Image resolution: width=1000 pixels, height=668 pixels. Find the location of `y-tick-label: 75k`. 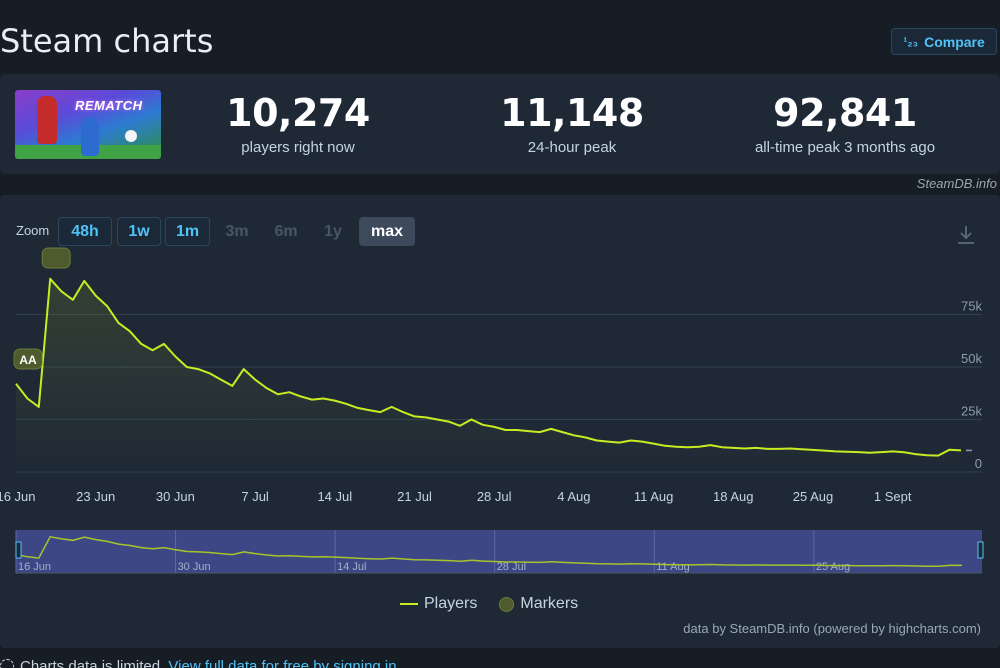

y-tick-label: 75k is located at coordinates (971, 306).